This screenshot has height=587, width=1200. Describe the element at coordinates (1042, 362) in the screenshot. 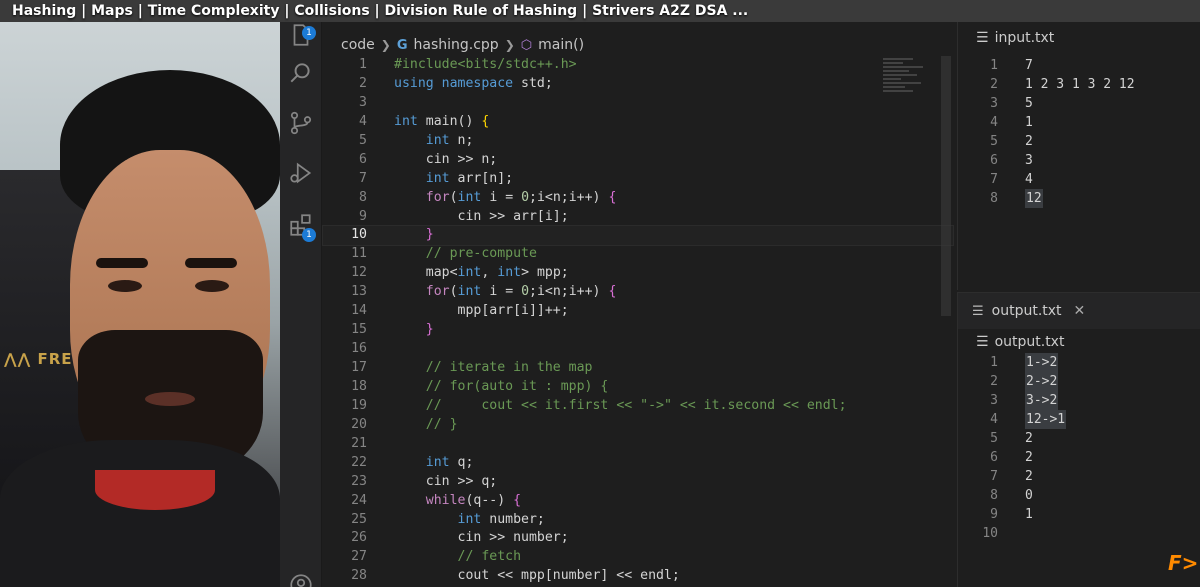

I see `line-value: 1->2` at that location.